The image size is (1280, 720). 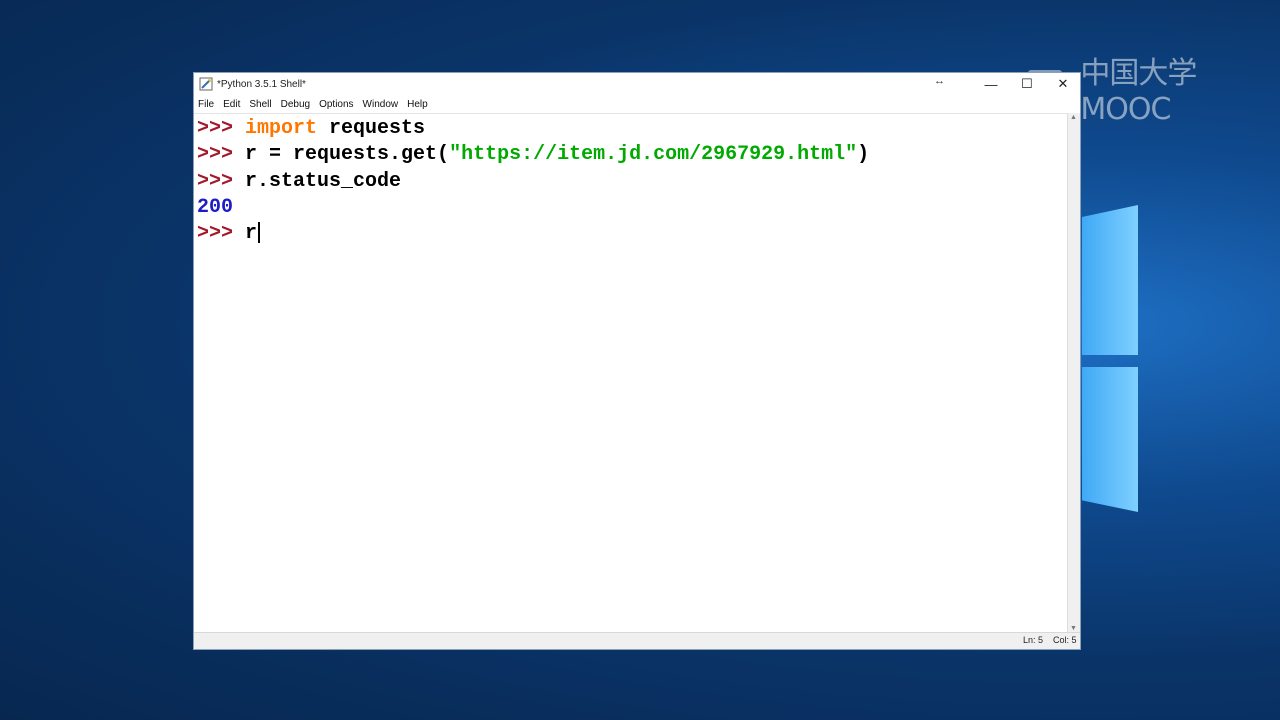 What do you see at coordinates (1073, 117) in the screenshot?
I see `scroll-up-icon: ▲` at bounding box center [1073, 117].